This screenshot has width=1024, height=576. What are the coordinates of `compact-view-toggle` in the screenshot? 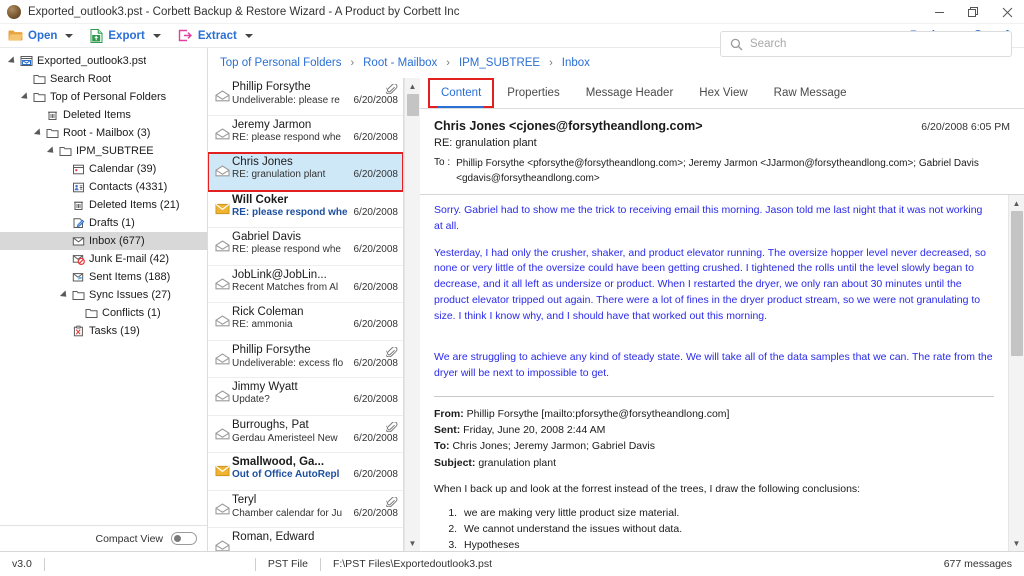 It's located at (184, 538).